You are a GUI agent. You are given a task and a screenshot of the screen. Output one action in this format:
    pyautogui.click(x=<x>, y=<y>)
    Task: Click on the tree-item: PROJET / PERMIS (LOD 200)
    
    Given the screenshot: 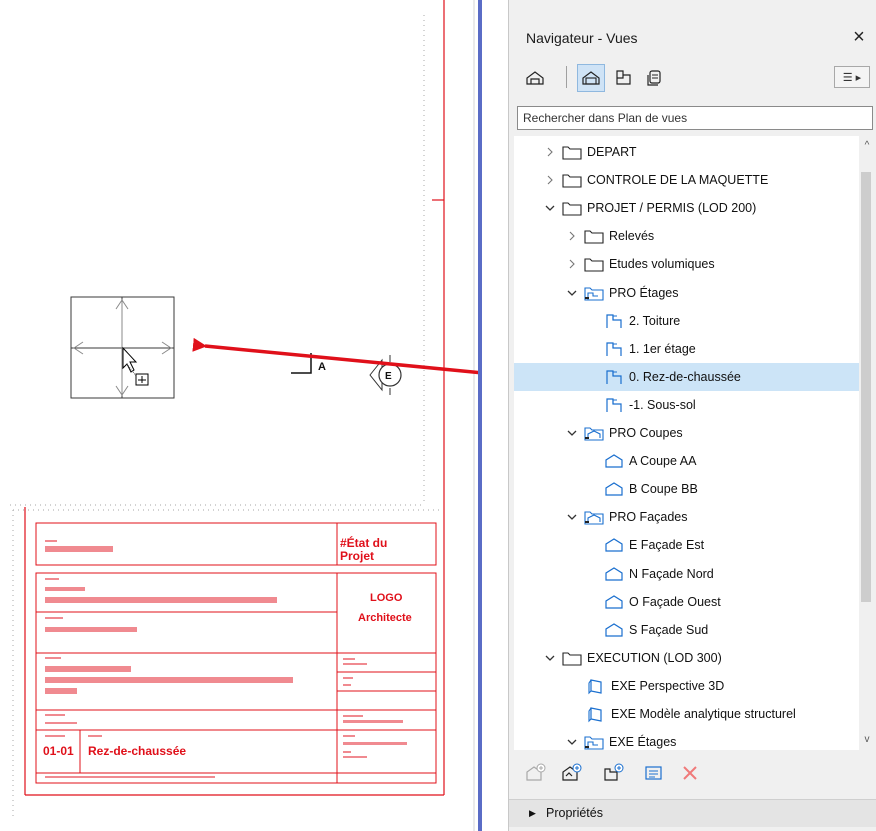 What is the action you would take?
    pyautogui.click(x=686, y=208)
    